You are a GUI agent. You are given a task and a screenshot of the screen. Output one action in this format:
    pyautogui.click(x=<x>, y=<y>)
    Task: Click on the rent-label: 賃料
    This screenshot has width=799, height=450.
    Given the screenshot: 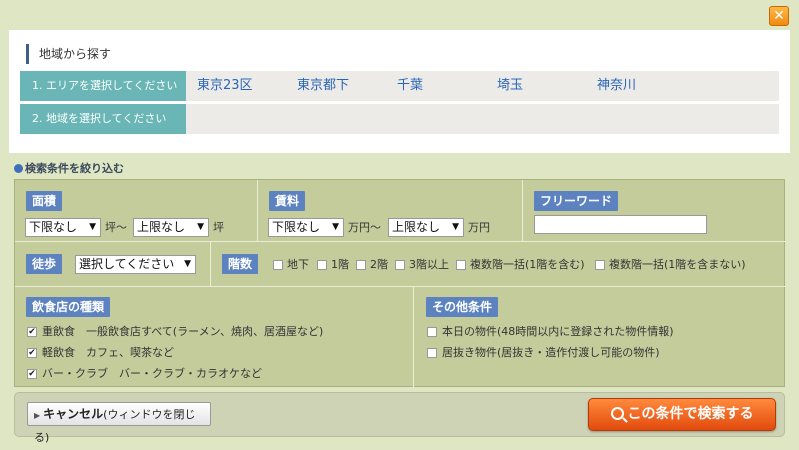 What is the action you would take?
    pyautogui.click(x=287, y=201)
    